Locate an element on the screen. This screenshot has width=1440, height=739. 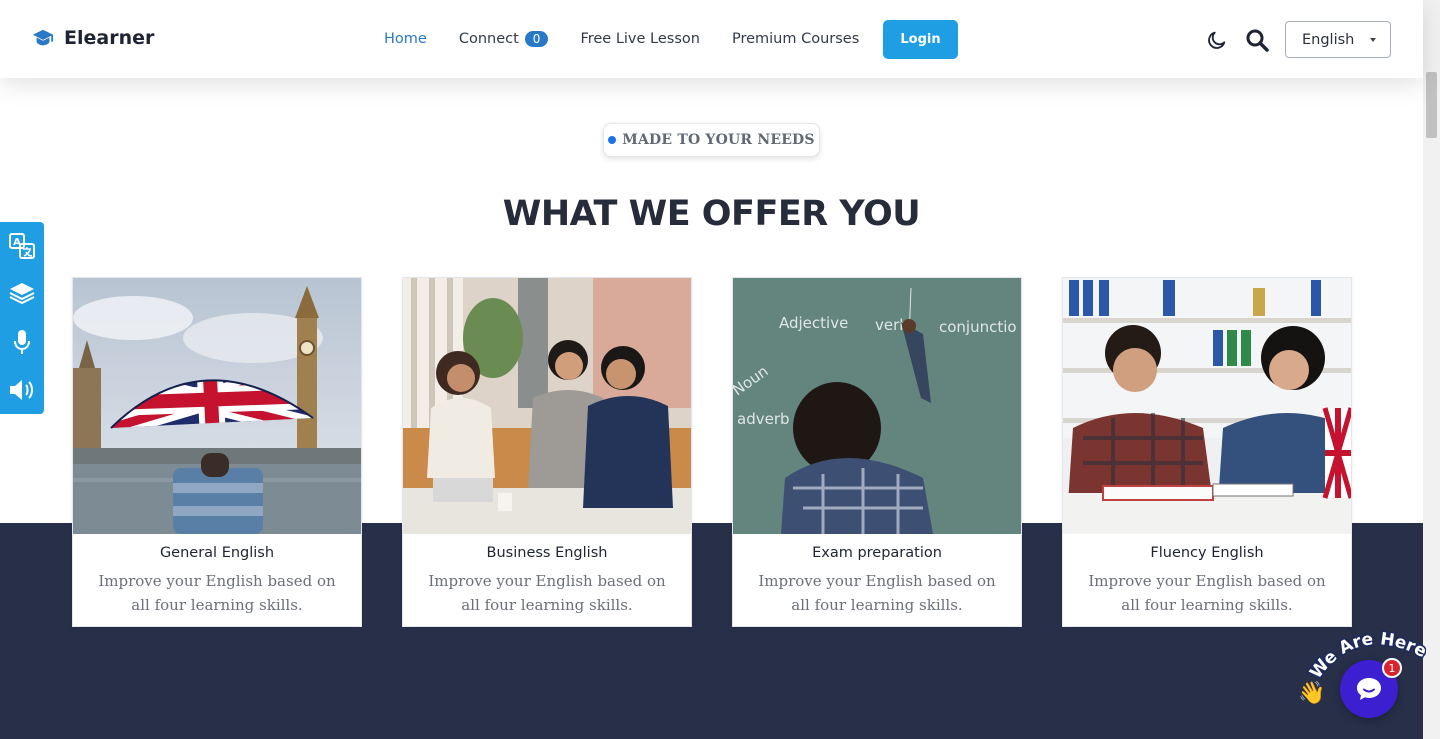
translate-icon-glyph: A is located at coordinates (22, 245).